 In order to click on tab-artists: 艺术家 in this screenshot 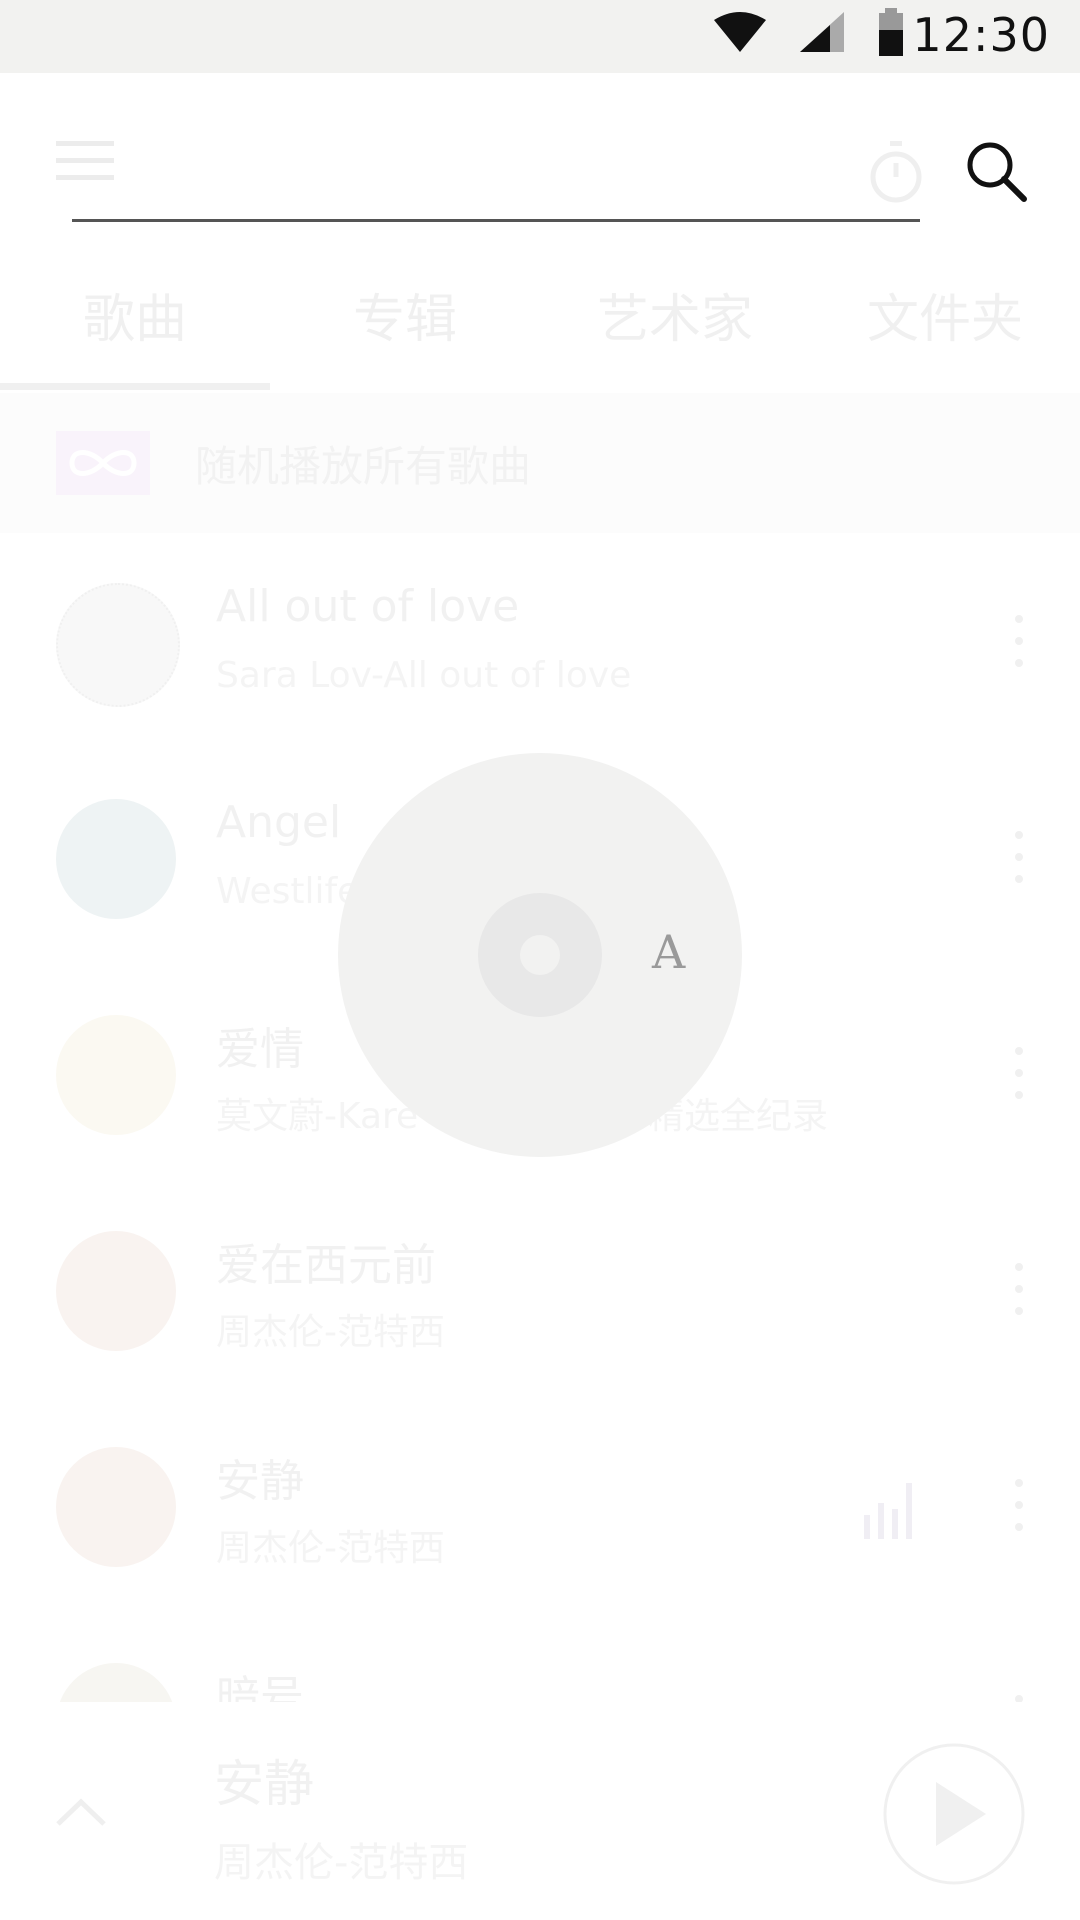, I will do `click(675, 323)`.